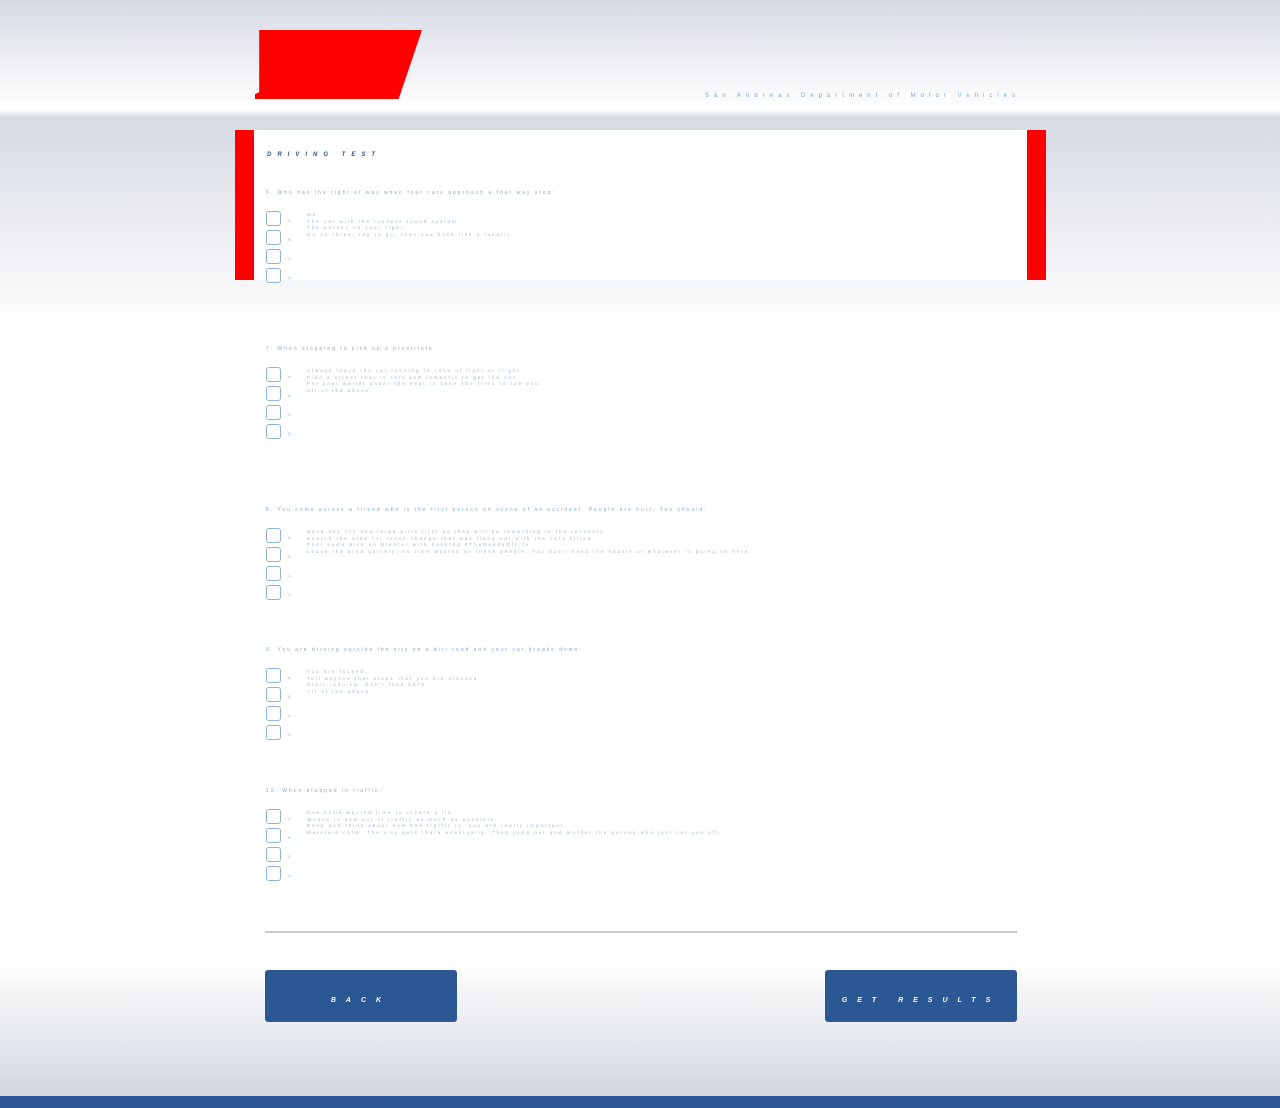 Image resolution: width=1280 pixels, height=1108 pixels. Describe the element at coordinates (640, 57) in the screenshot. I see `site-header: San Andreas Department of Motor Vehicles` at that location.